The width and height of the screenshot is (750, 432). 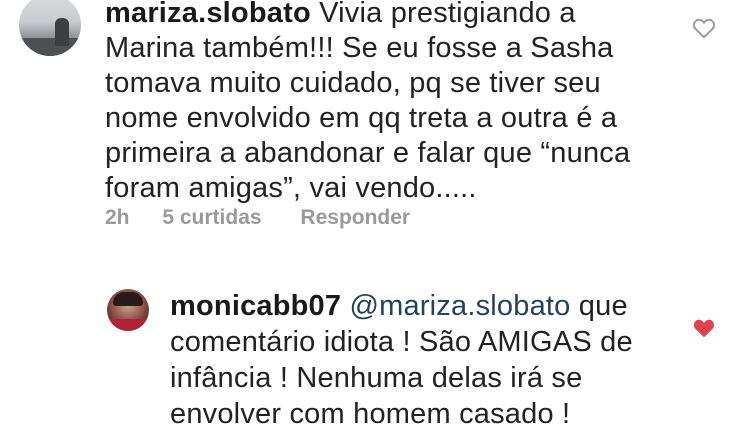 I want to click on comment-line: nome envolvido em qq treta a outra é a, so click(x=361, y=118).